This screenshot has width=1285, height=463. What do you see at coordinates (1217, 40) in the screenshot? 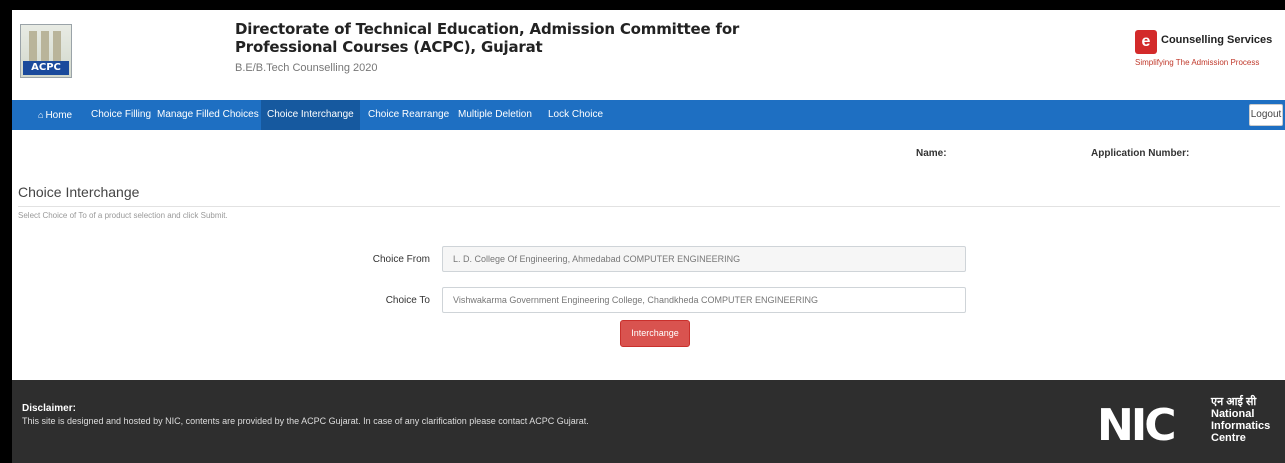
I see `counselling-title: Counselling Services` at bounding box center [1217, 40].